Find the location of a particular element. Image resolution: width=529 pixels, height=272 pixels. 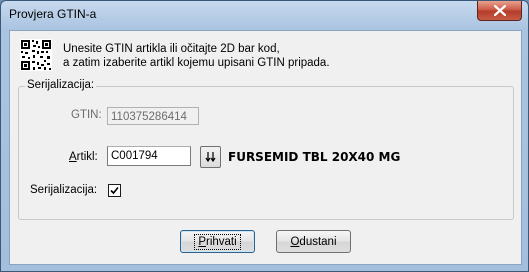

prihvati-label: Prihvati is located at coordinates (217, 241).